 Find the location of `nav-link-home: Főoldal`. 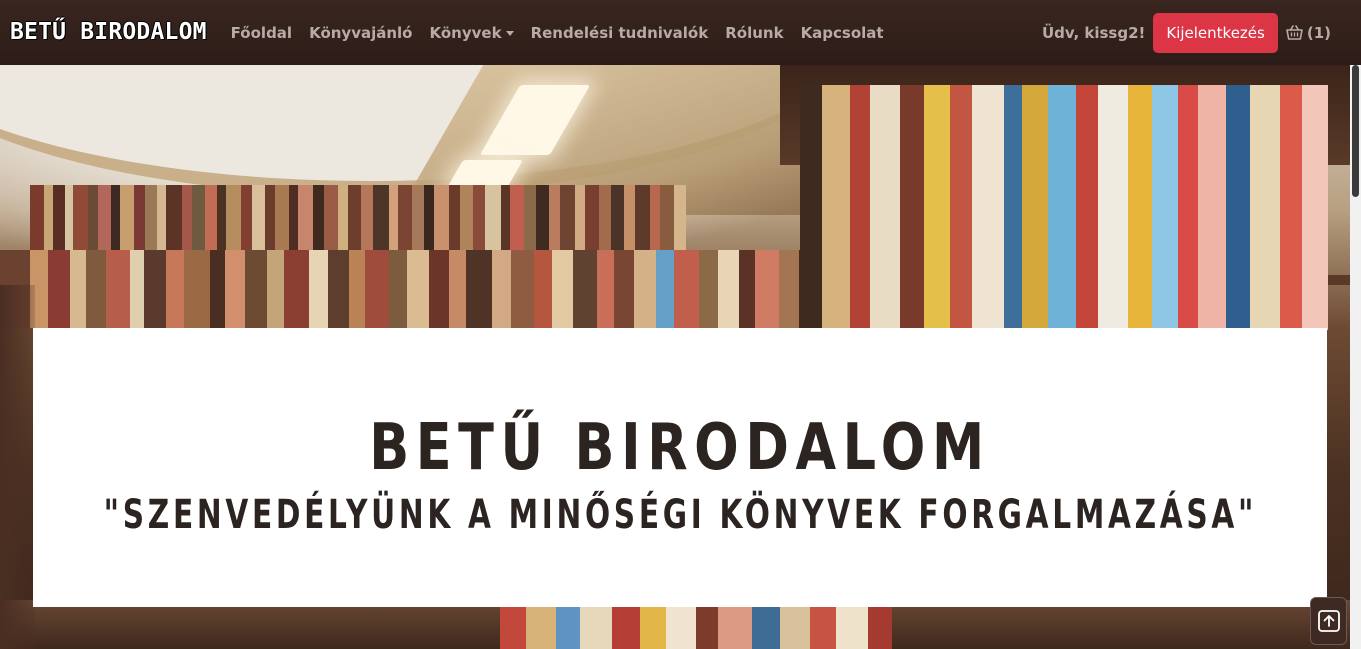

nav-link-home: Főoldal is located at coordinates (261, 33).